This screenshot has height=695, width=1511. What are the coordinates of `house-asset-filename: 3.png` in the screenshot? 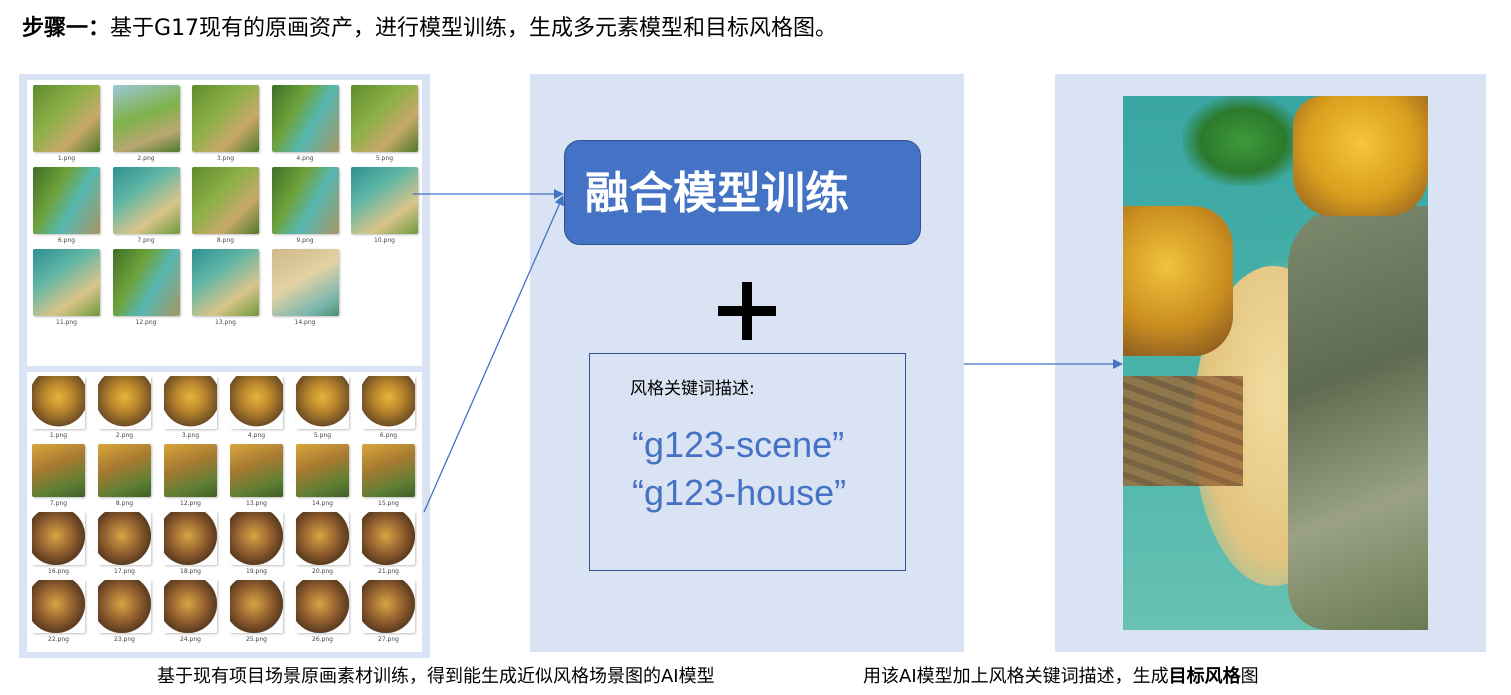 It's located at (190, 435).